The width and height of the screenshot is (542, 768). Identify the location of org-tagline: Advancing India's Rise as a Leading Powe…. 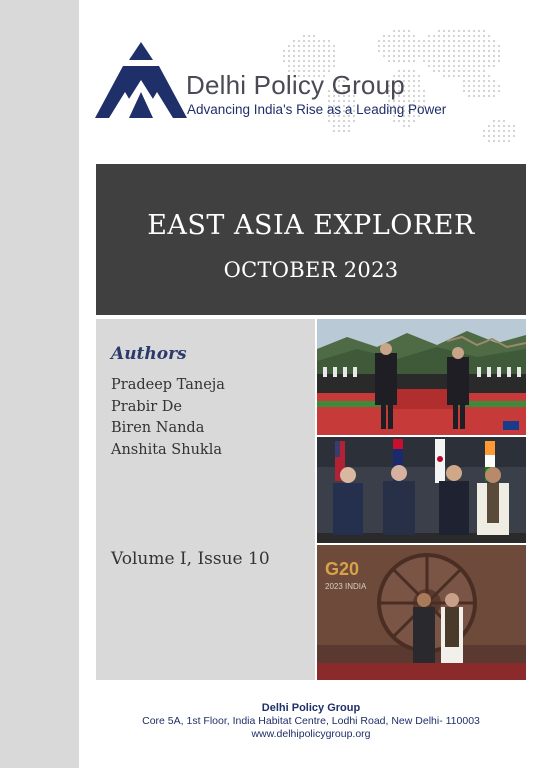
(317, 109).